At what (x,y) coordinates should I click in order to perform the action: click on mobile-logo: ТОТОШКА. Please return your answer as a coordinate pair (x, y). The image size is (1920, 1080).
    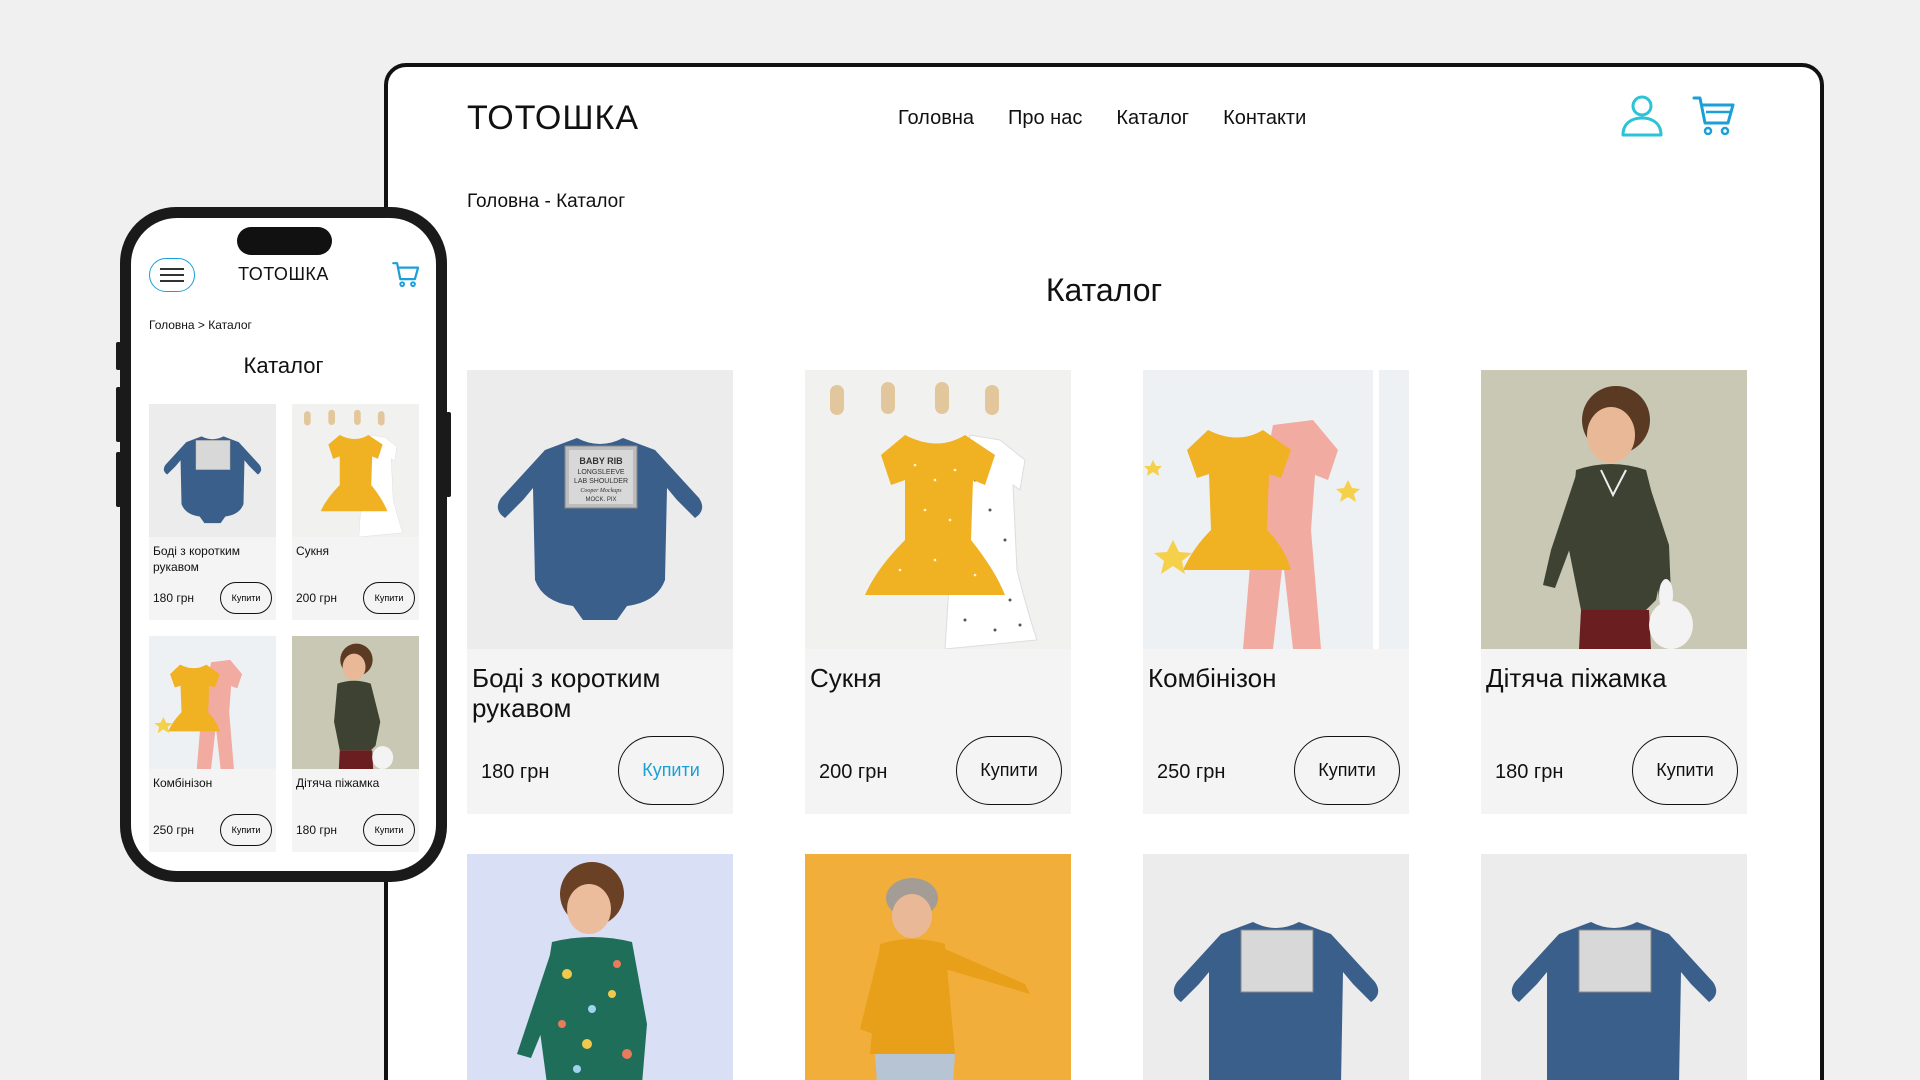
    Looking at the image, I should click on (283, 274).